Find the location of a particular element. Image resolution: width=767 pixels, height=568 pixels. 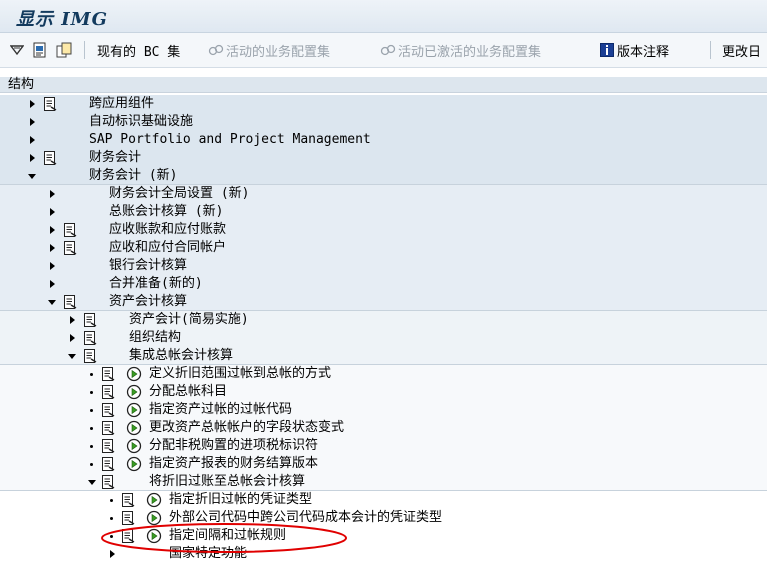

highlight-ellipse is located at coordinates (224, 538).